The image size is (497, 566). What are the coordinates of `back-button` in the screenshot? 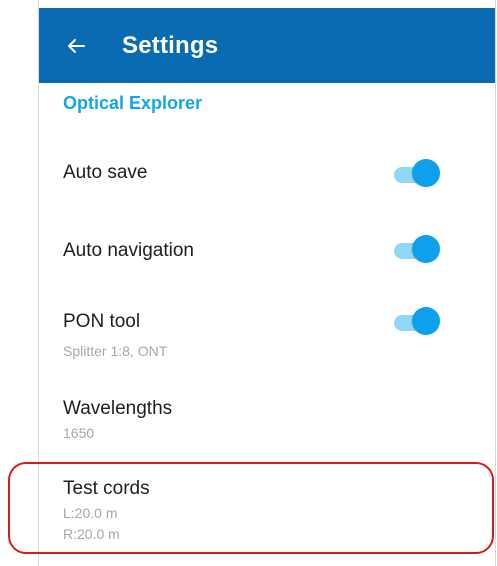 It's located at (76, 46).